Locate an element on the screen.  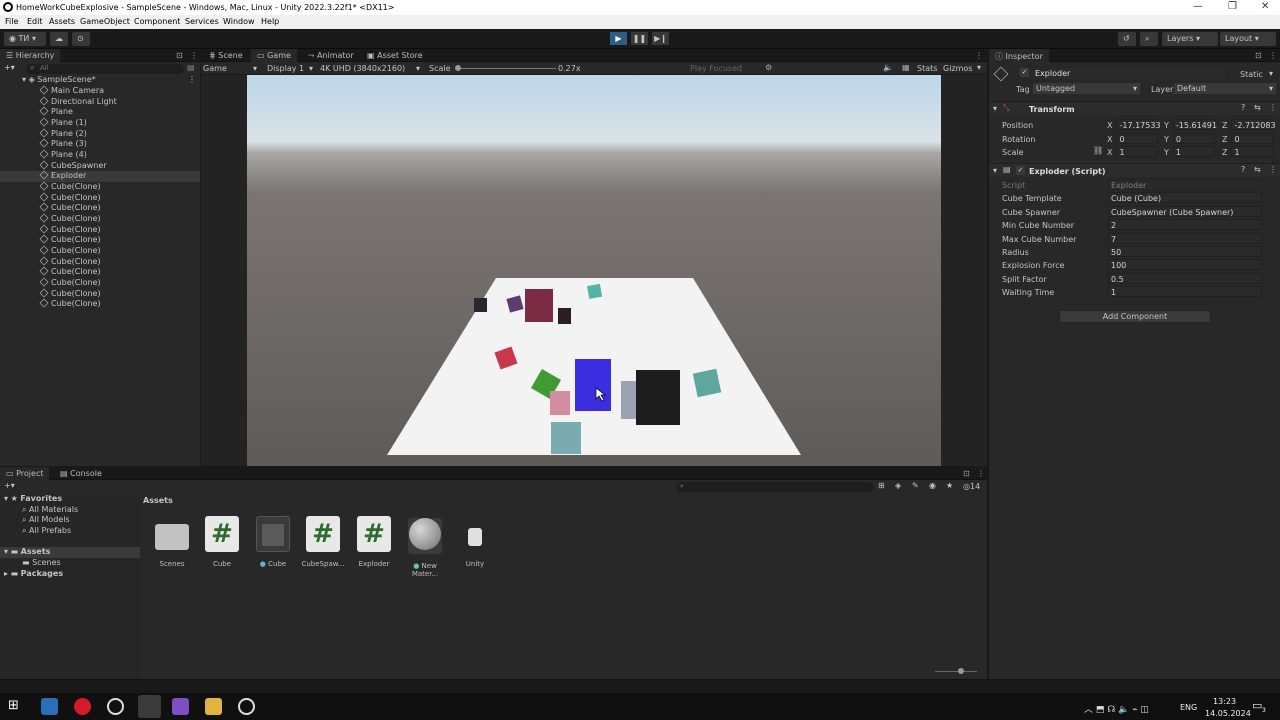
layer-dropdown: Default ▾ is located at coordinates (1225, 88).